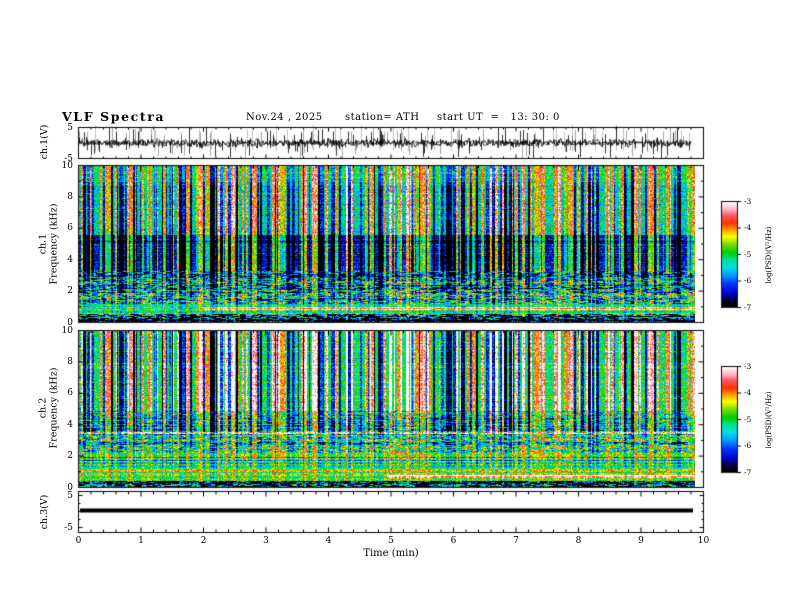 The image size is (792, 612). What do you see at coordinates (70, 424) in the screenshot?
I see `ch2-spec-ytick-label: 4` at bounding box center [70, 424].